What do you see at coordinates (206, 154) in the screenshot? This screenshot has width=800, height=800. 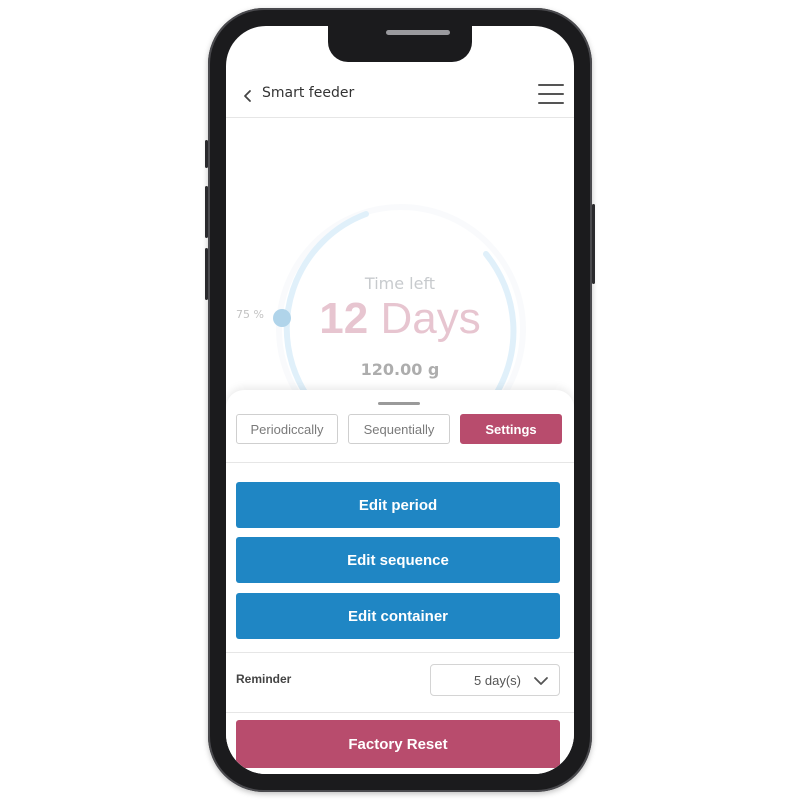 I see `silent-switch` at bounding box center [206, 154].